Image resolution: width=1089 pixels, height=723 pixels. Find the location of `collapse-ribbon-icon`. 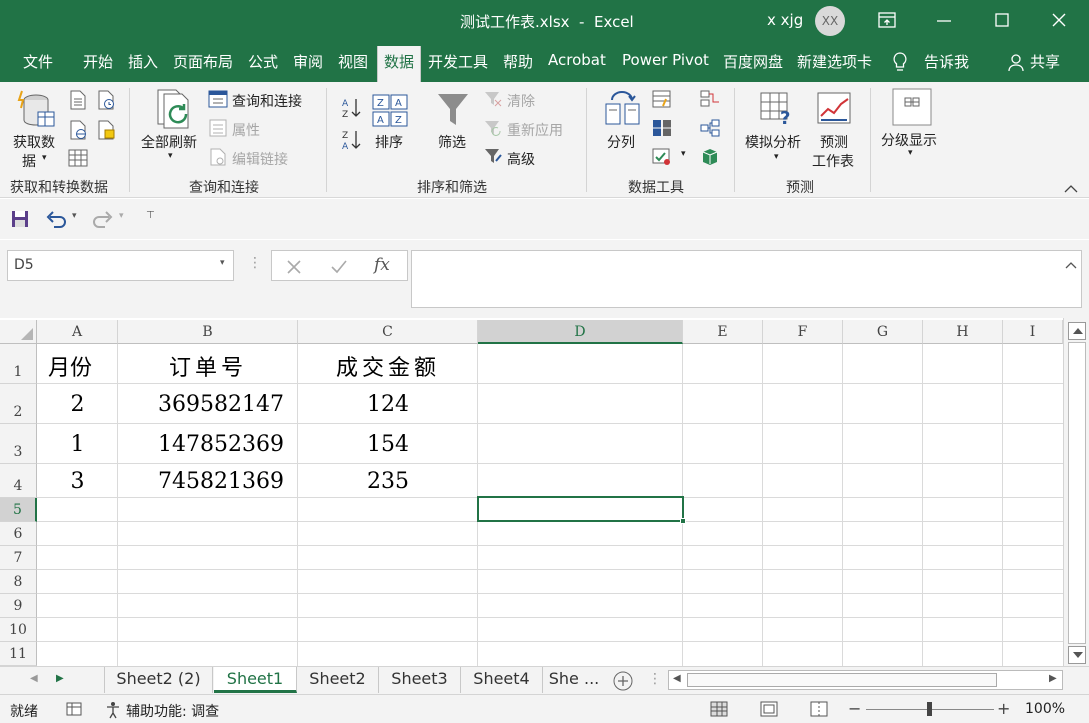

collapse-ribbon-icon is located at coordinates (1071, 189).